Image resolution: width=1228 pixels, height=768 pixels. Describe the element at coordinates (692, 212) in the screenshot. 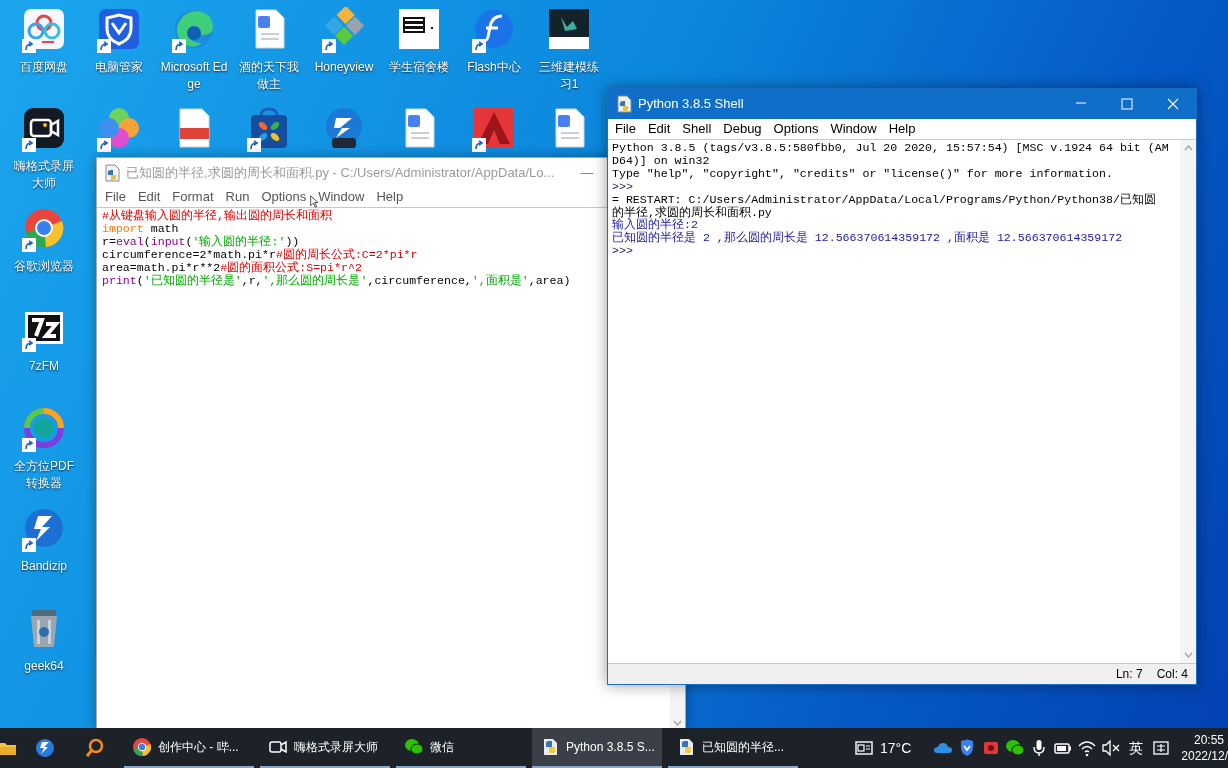

I see `shell-line: 的半径,求圆的周长和面积.py` at that location.